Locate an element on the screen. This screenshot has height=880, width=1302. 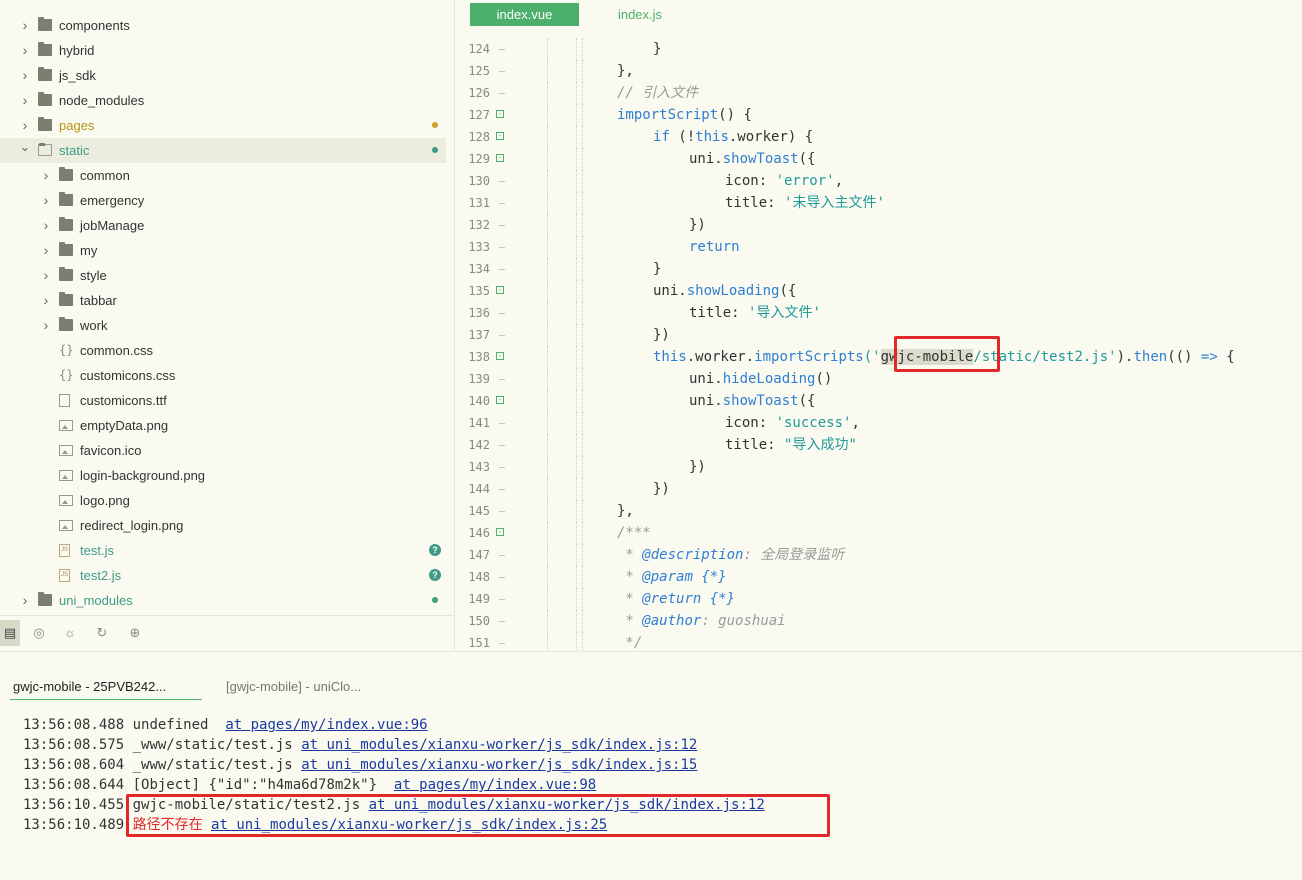
tree-item: customicons.ttf is located at coordinates (223, 400).